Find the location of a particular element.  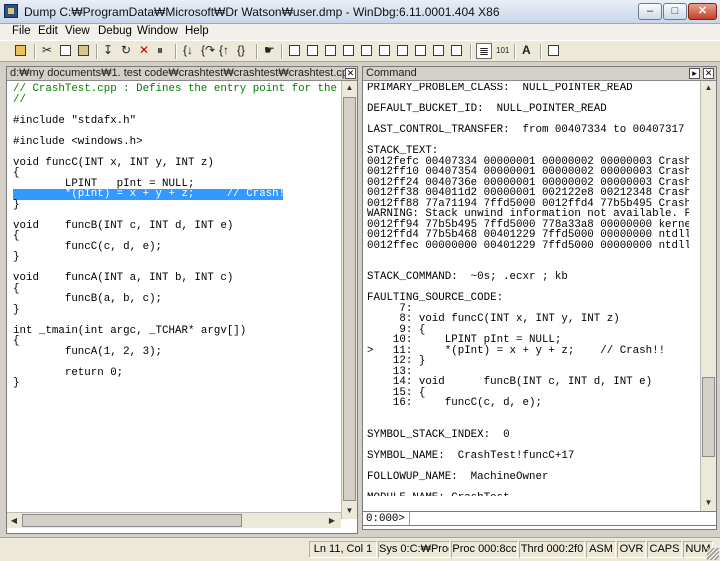

command-output-line: FAULTING_SOURCE_CODE: is located at coordinates (435, 298).